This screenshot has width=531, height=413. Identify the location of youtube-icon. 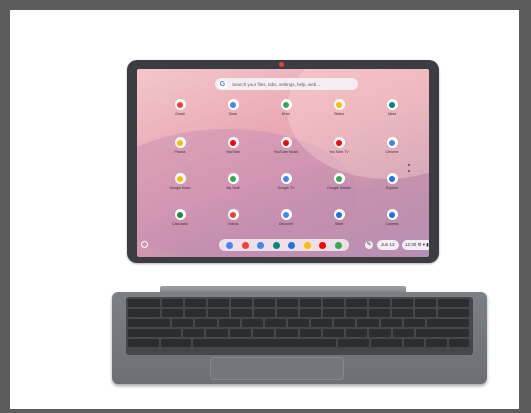
(323, 245).